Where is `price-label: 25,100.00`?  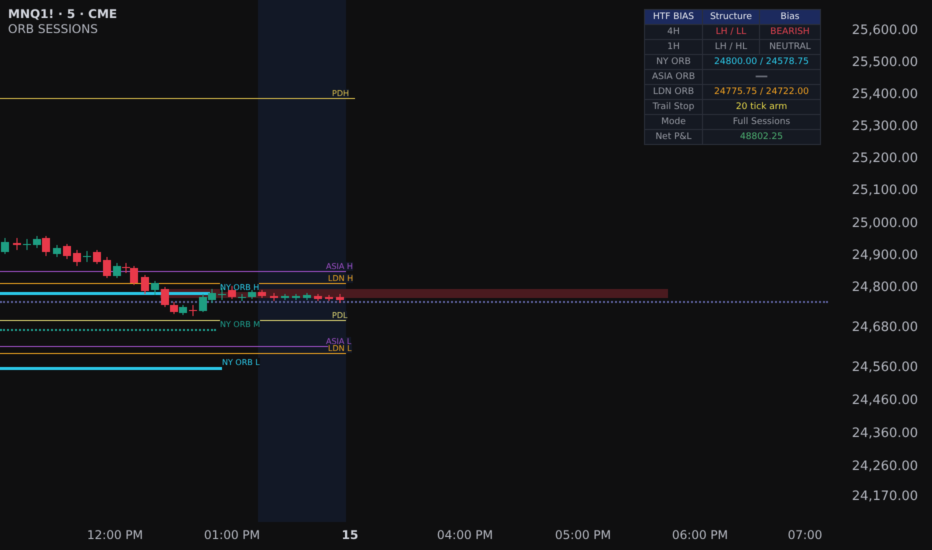
price-label: 25,100.00 is located at coordinates (885, 190).